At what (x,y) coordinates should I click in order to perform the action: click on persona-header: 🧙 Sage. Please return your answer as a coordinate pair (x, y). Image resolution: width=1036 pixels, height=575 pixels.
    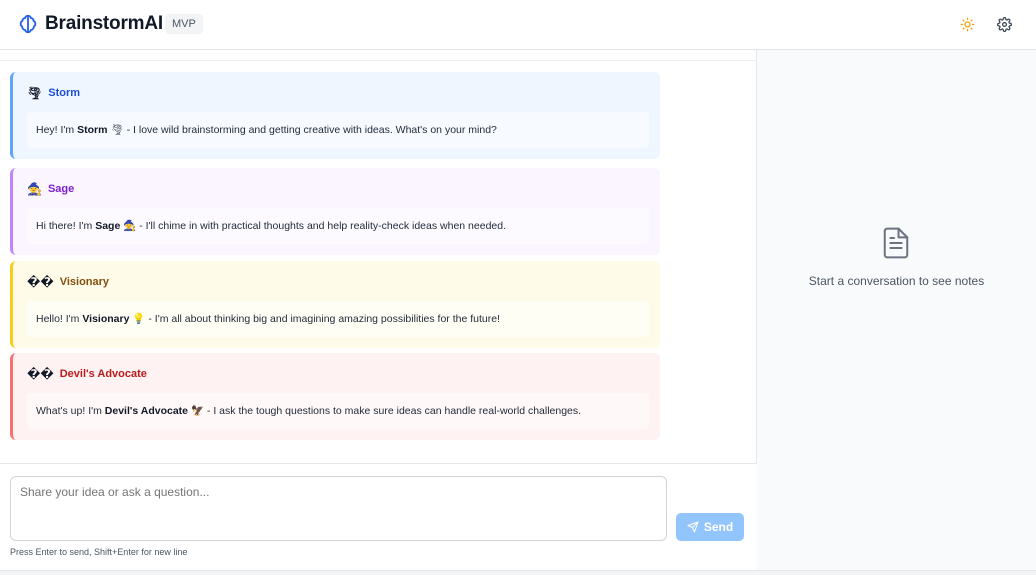
    Looking at the image, I should click on (50, 189).